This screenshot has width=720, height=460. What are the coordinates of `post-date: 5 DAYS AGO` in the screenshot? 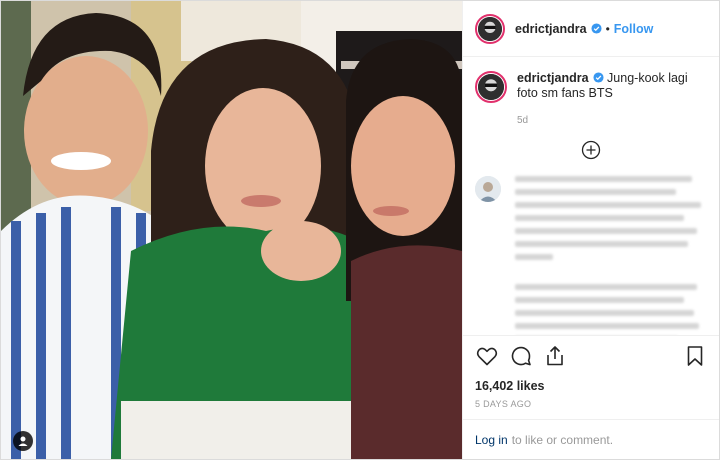 It's located at (591, 406).